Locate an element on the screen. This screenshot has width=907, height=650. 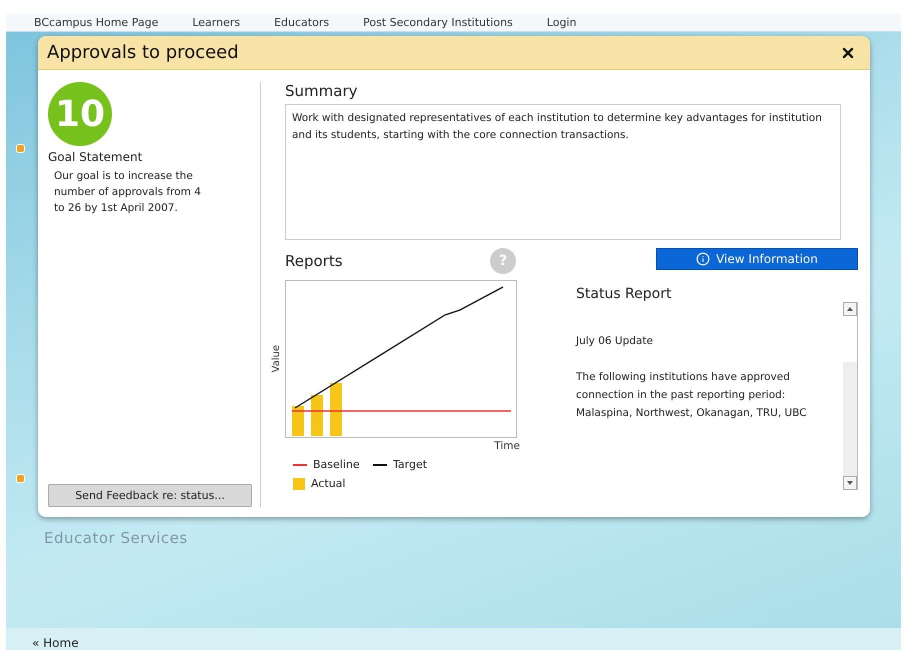
status-report-text: July 06 Update is located at coordinates (615, 341).